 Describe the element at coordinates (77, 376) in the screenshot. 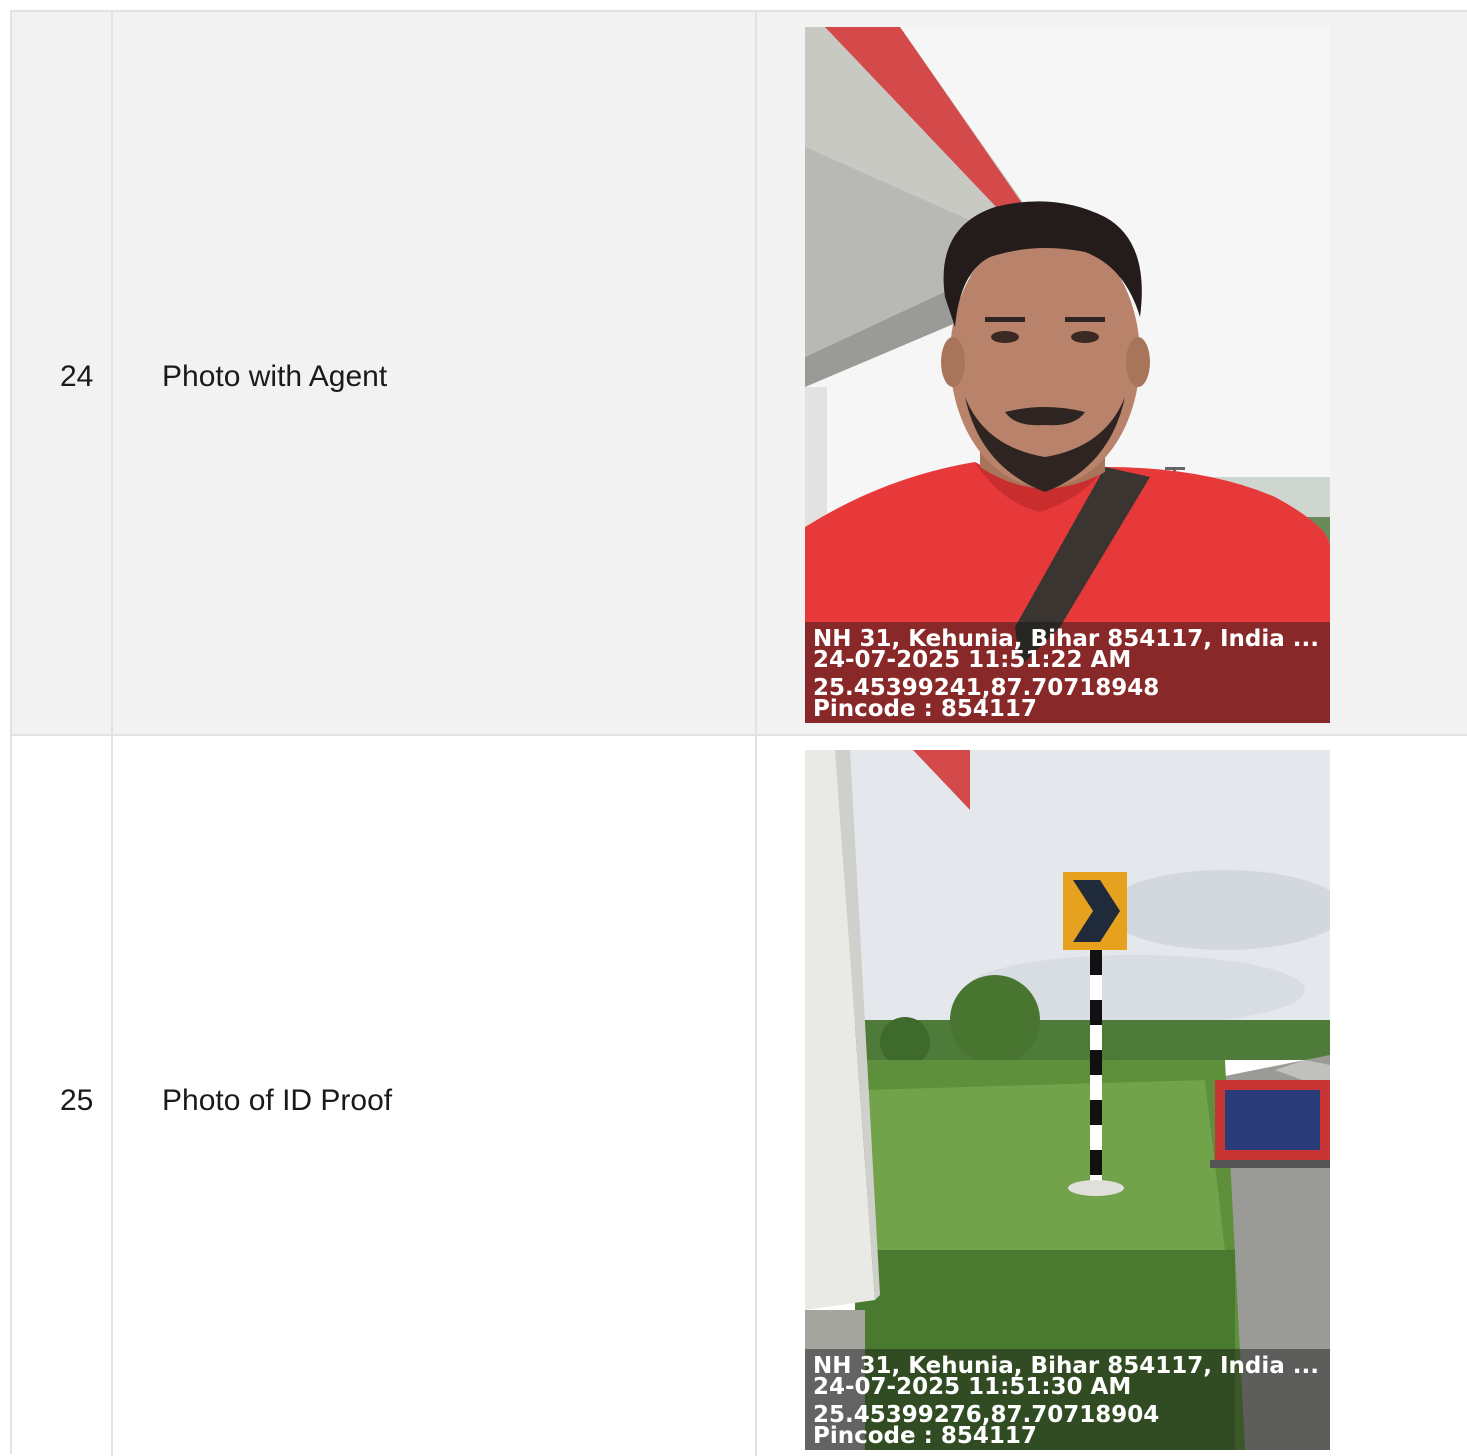

I see `row-number: 24` at that location.